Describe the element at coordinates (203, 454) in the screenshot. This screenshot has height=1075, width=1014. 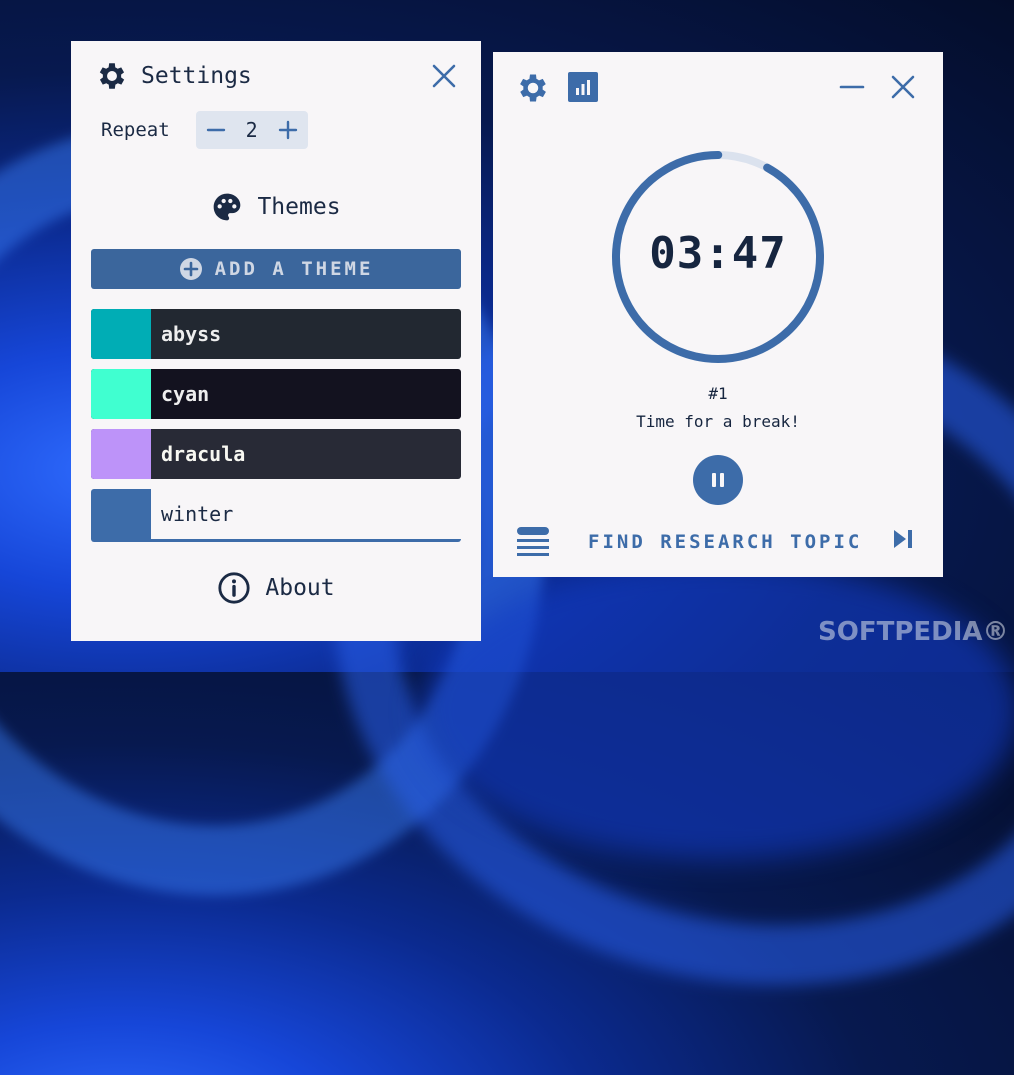
I see `theme-name: dracula` at that location.